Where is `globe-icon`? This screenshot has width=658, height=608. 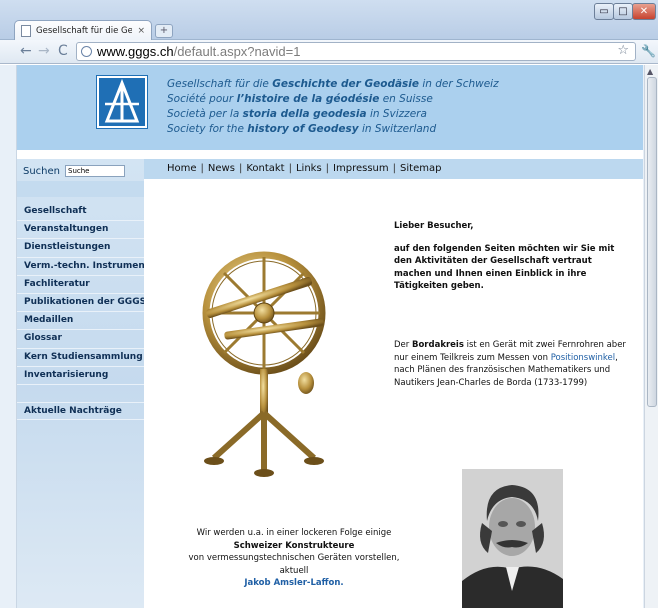 globe-icon is located at coordinates (86, 51).